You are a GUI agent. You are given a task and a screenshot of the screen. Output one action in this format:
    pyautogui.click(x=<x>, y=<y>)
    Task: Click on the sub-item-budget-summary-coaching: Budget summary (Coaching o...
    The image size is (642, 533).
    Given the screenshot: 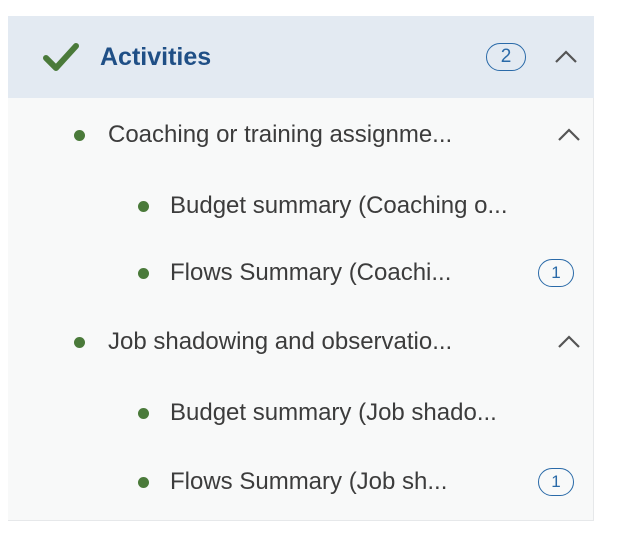 What is the action you would take?
    pyautogui.click(x=301, y=206)
    